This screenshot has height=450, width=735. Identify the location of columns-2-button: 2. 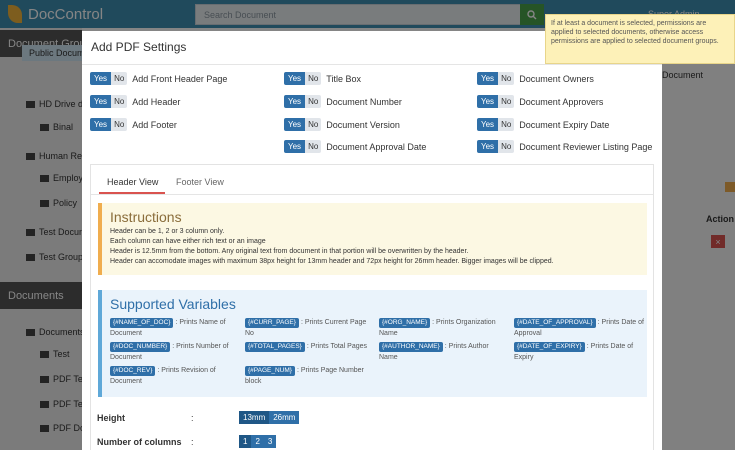
(257, 441).